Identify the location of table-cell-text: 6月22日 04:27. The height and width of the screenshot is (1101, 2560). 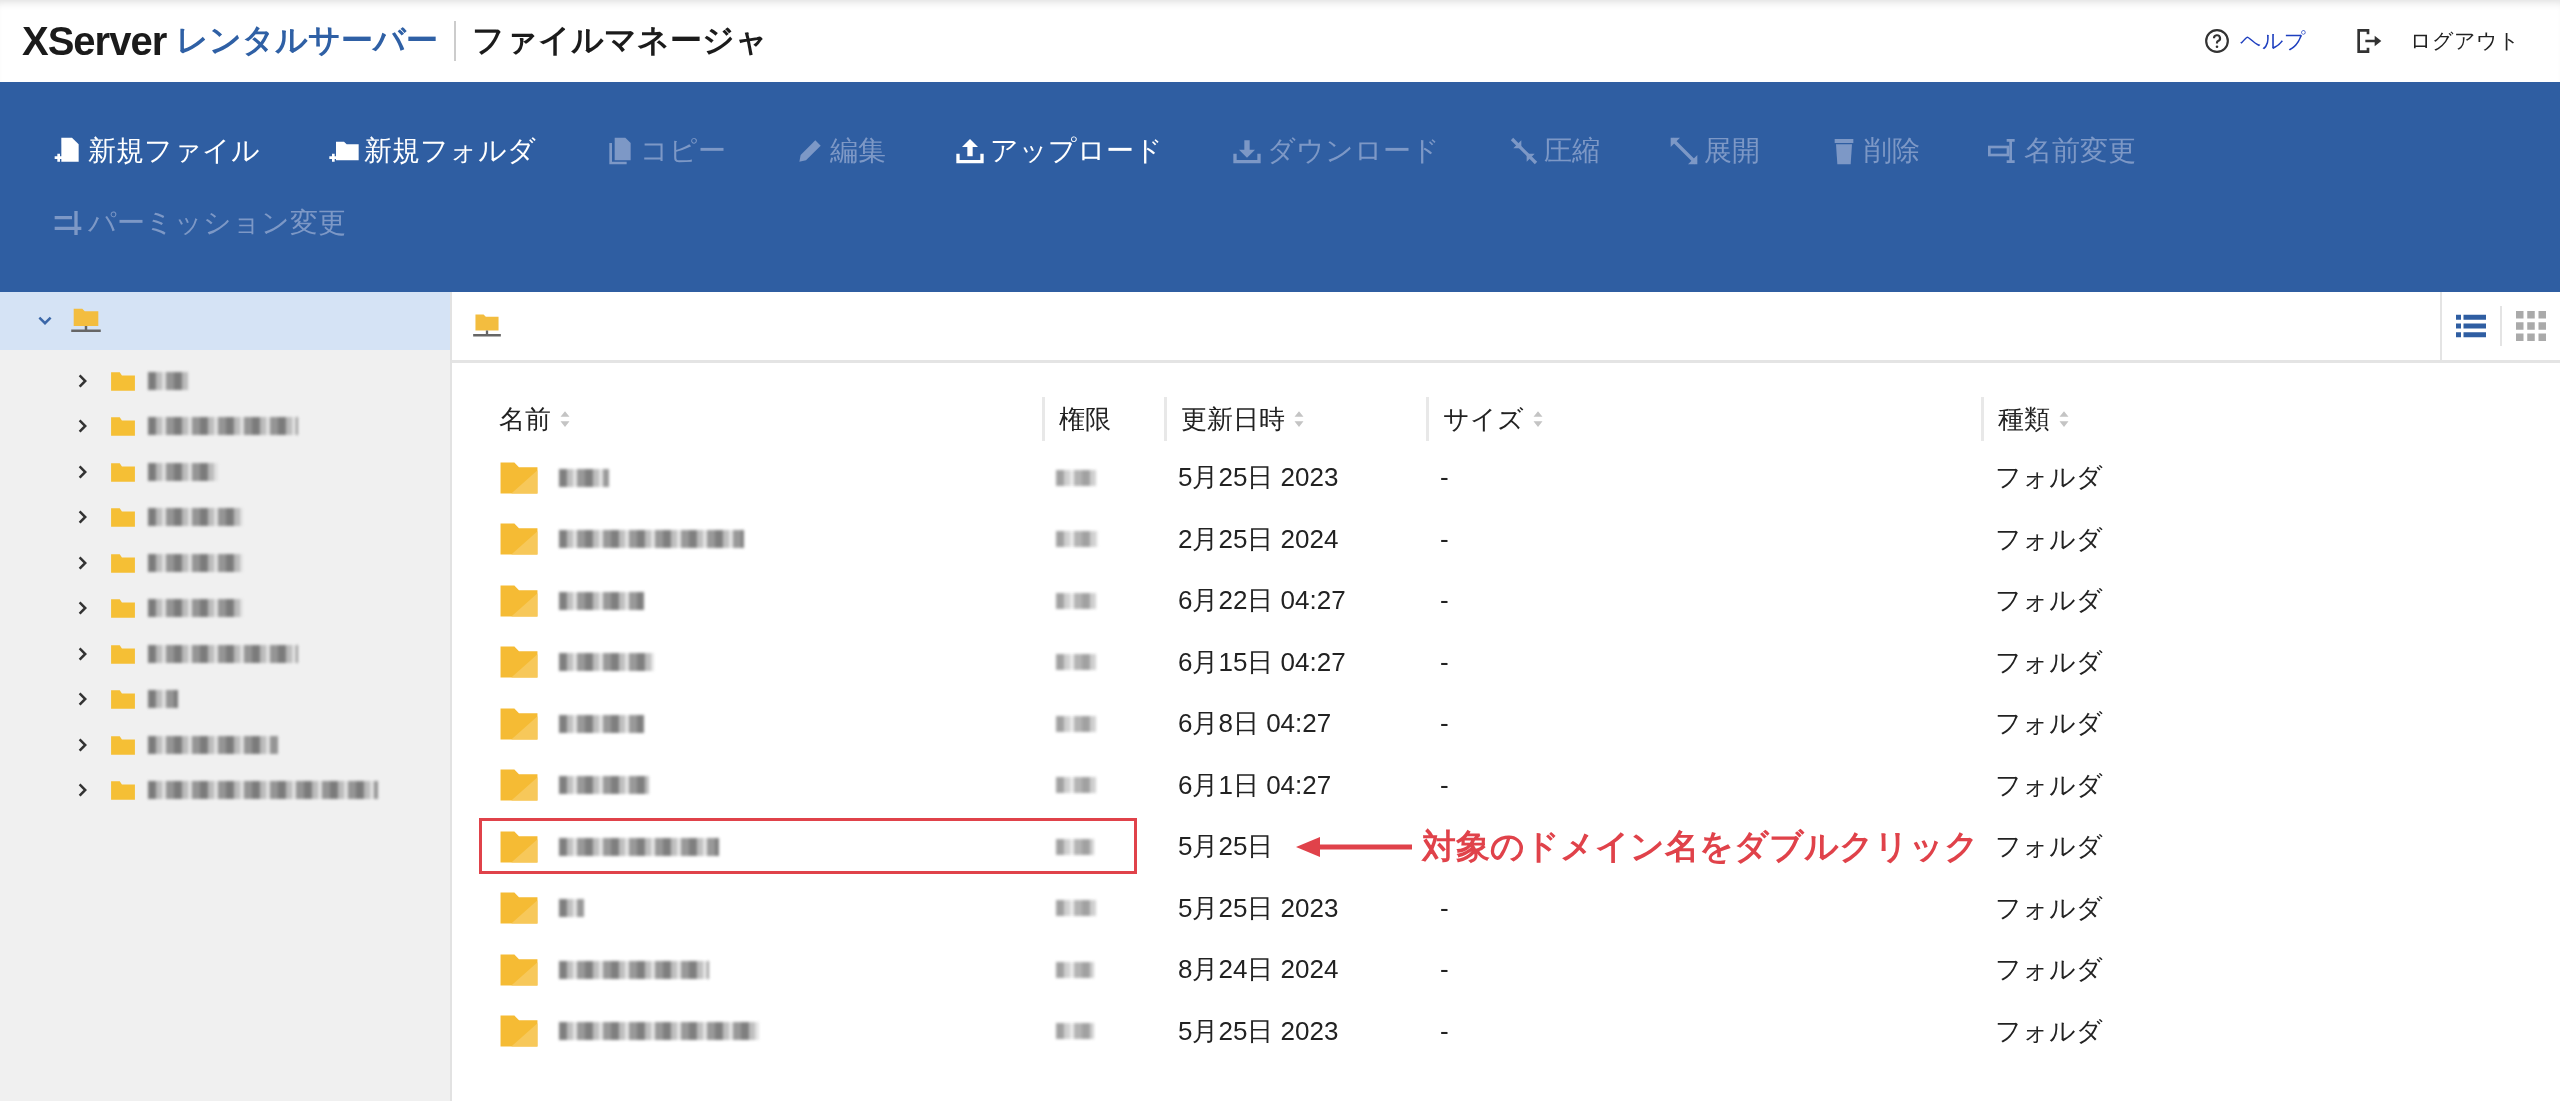
(1262, 601).